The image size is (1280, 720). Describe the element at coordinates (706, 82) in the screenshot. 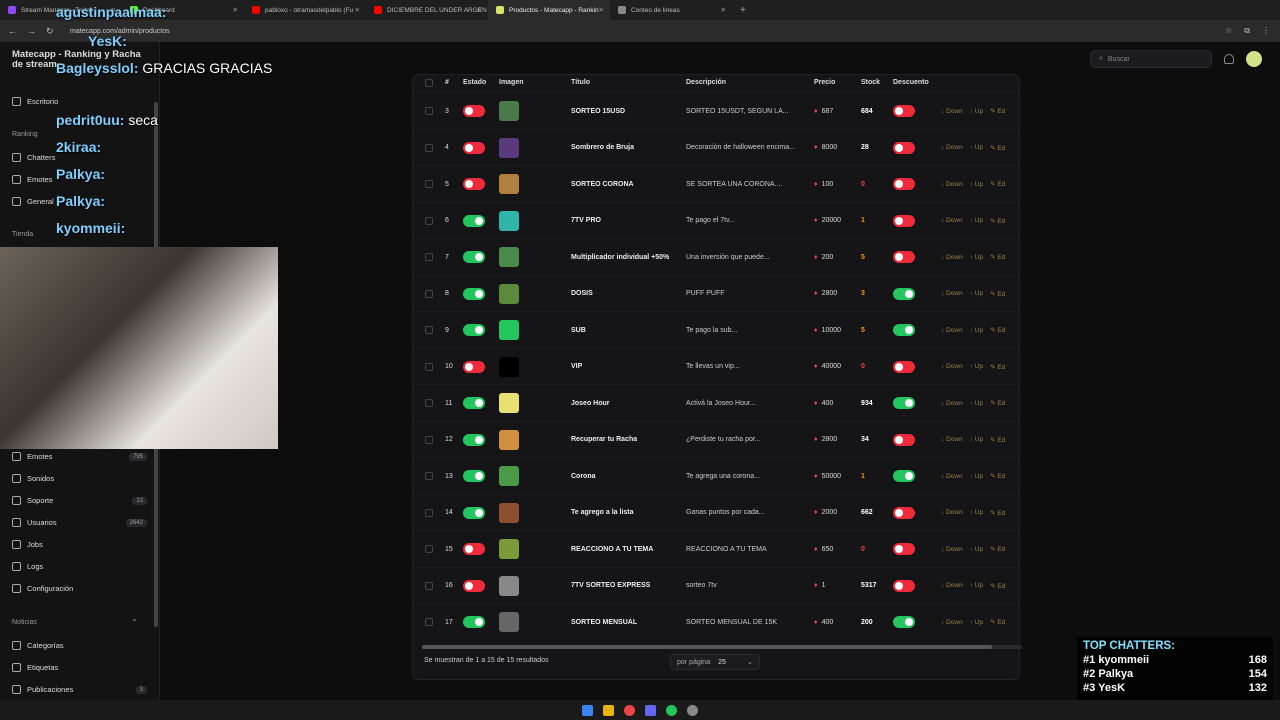

I see `col-descripcion: Descripción` at that location.